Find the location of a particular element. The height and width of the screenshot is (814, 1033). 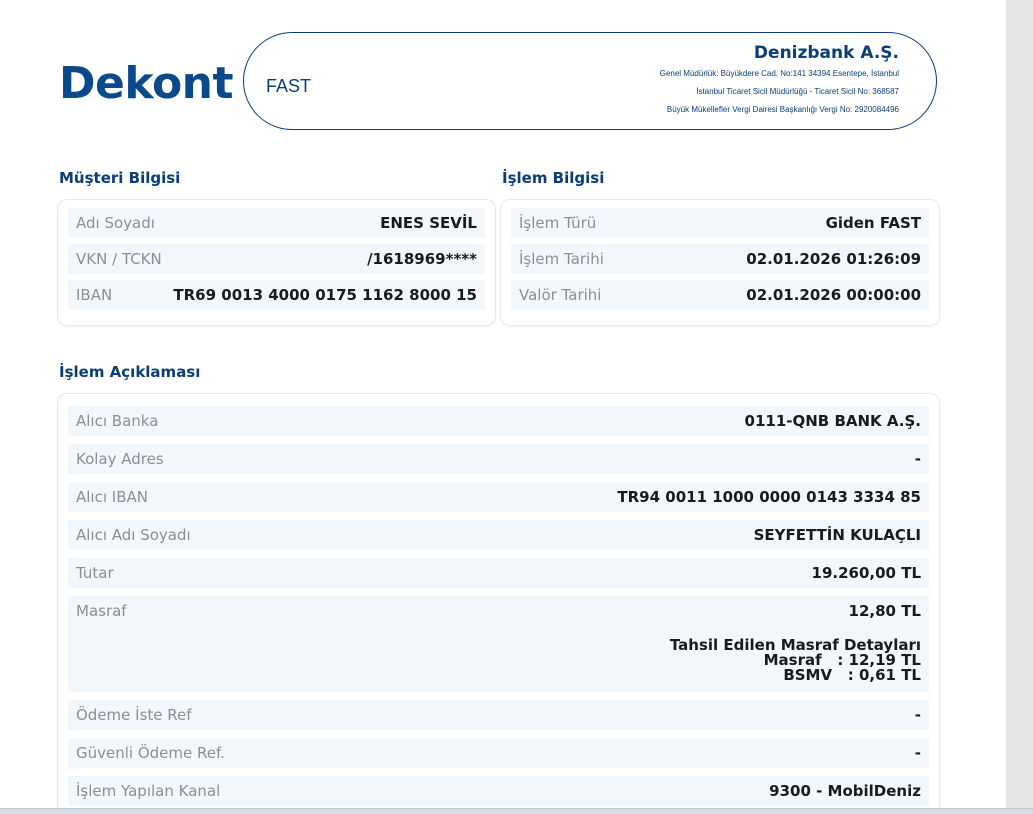

bank-name: Denizbank A.Ş. is located at coordinates (826, 53).